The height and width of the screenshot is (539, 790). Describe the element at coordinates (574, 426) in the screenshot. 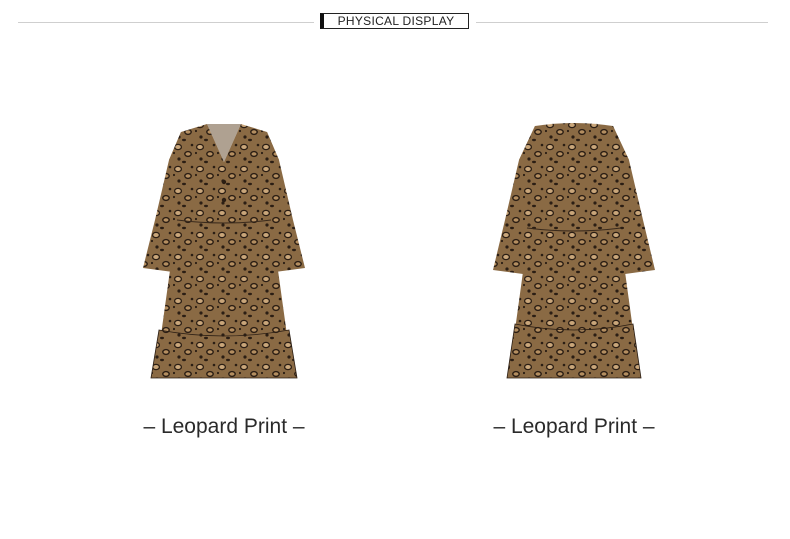

I see `product-caption-back: – Leopard Print –` at that location.